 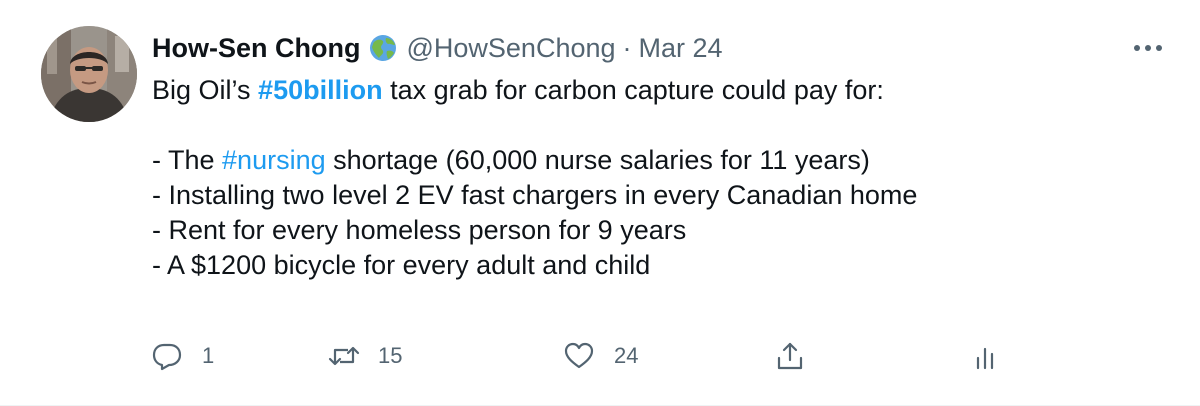 I want to click on analytics-icon, so click(x=985, y=356).